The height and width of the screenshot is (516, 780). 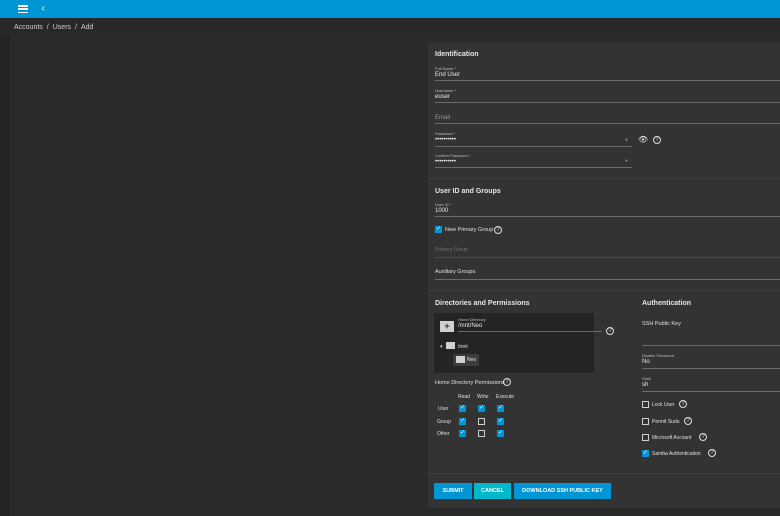 I want to click on user-write-checkbox: ✓, so click(x=481, y=408).